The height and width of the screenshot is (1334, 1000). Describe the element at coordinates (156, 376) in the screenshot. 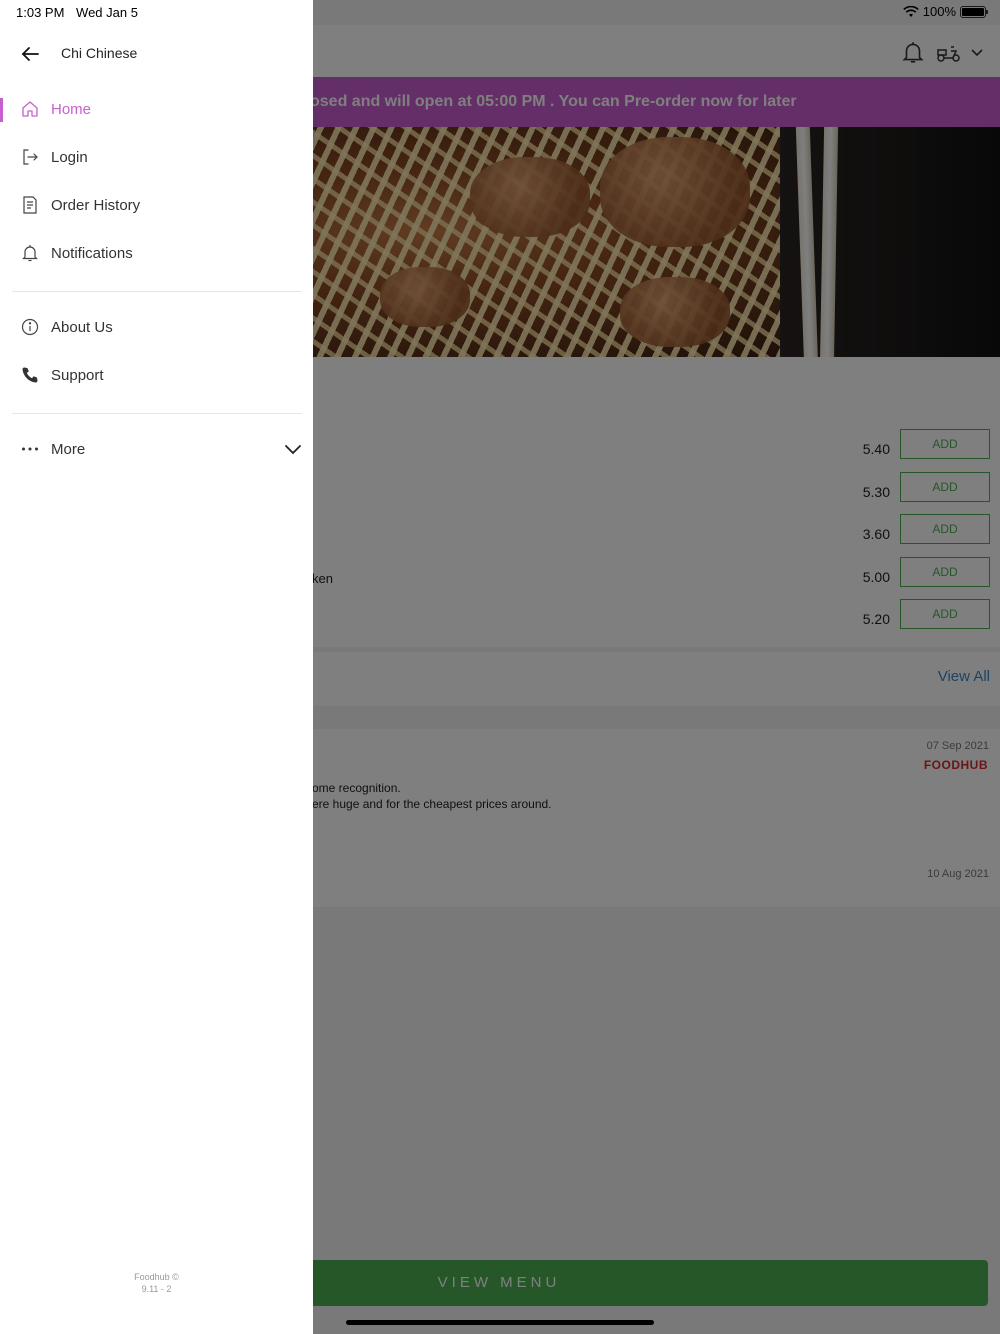

I see `nav-item-support: Support` at that location.